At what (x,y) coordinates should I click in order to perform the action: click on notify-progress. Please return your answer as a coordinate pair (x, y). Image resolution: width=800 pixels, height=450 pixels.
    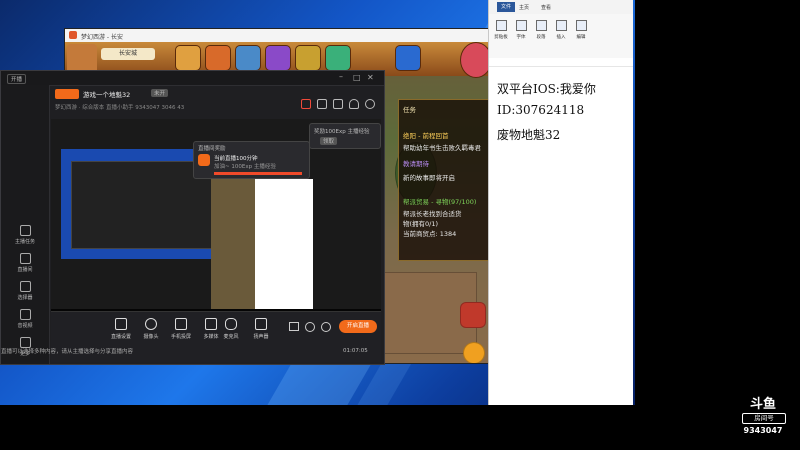
    Looking at the image, I should click on (258, 173).